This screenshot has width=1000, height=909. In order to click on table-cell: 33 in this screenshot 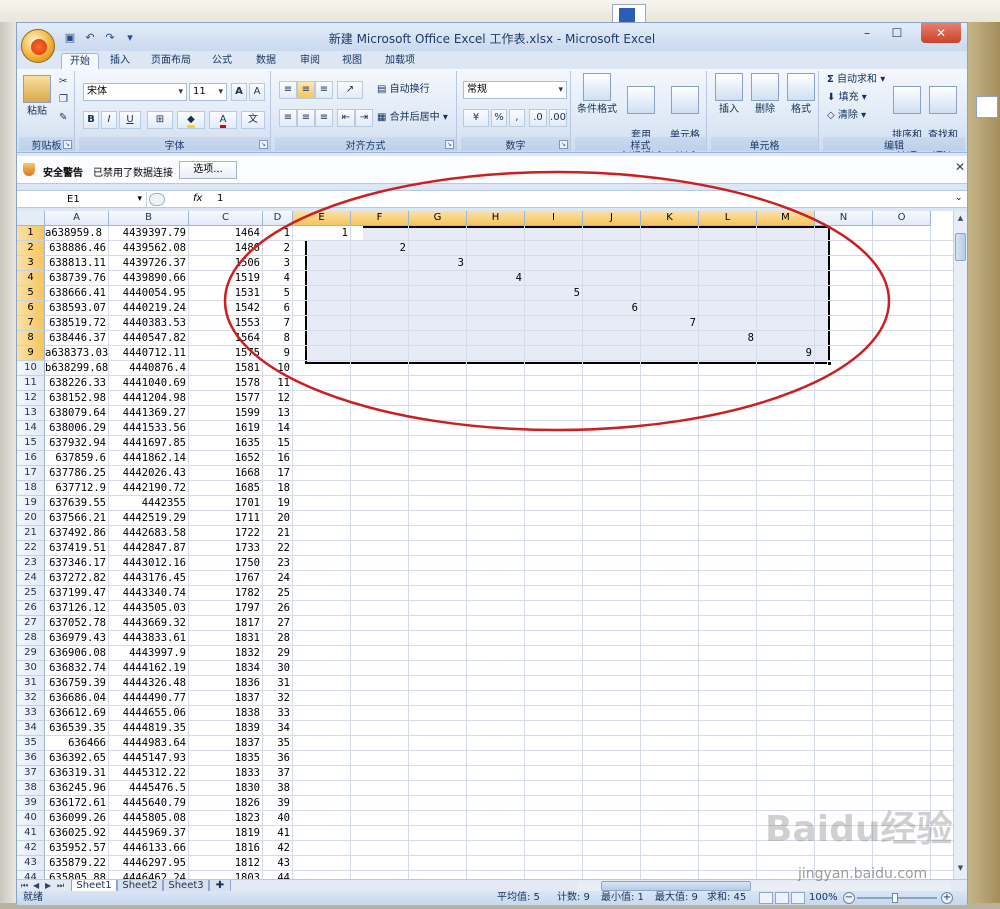, I will do `click(278, 713)`.